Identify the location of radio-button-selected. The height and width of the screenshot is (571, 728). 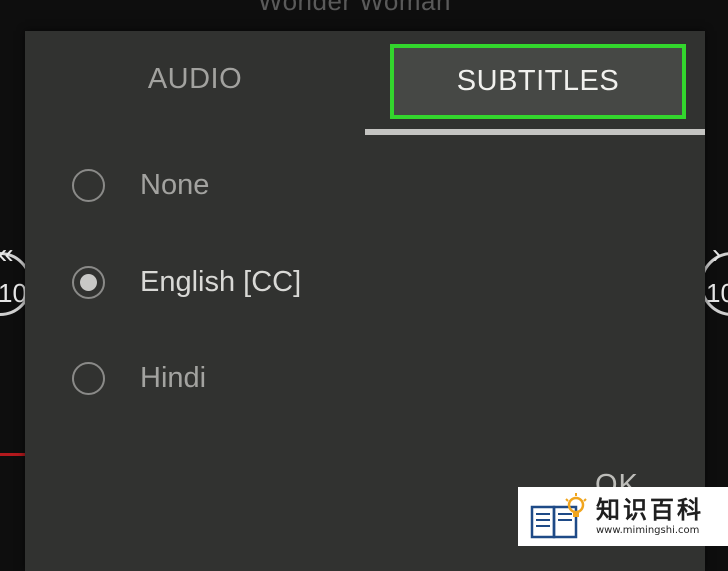
(88, 282).